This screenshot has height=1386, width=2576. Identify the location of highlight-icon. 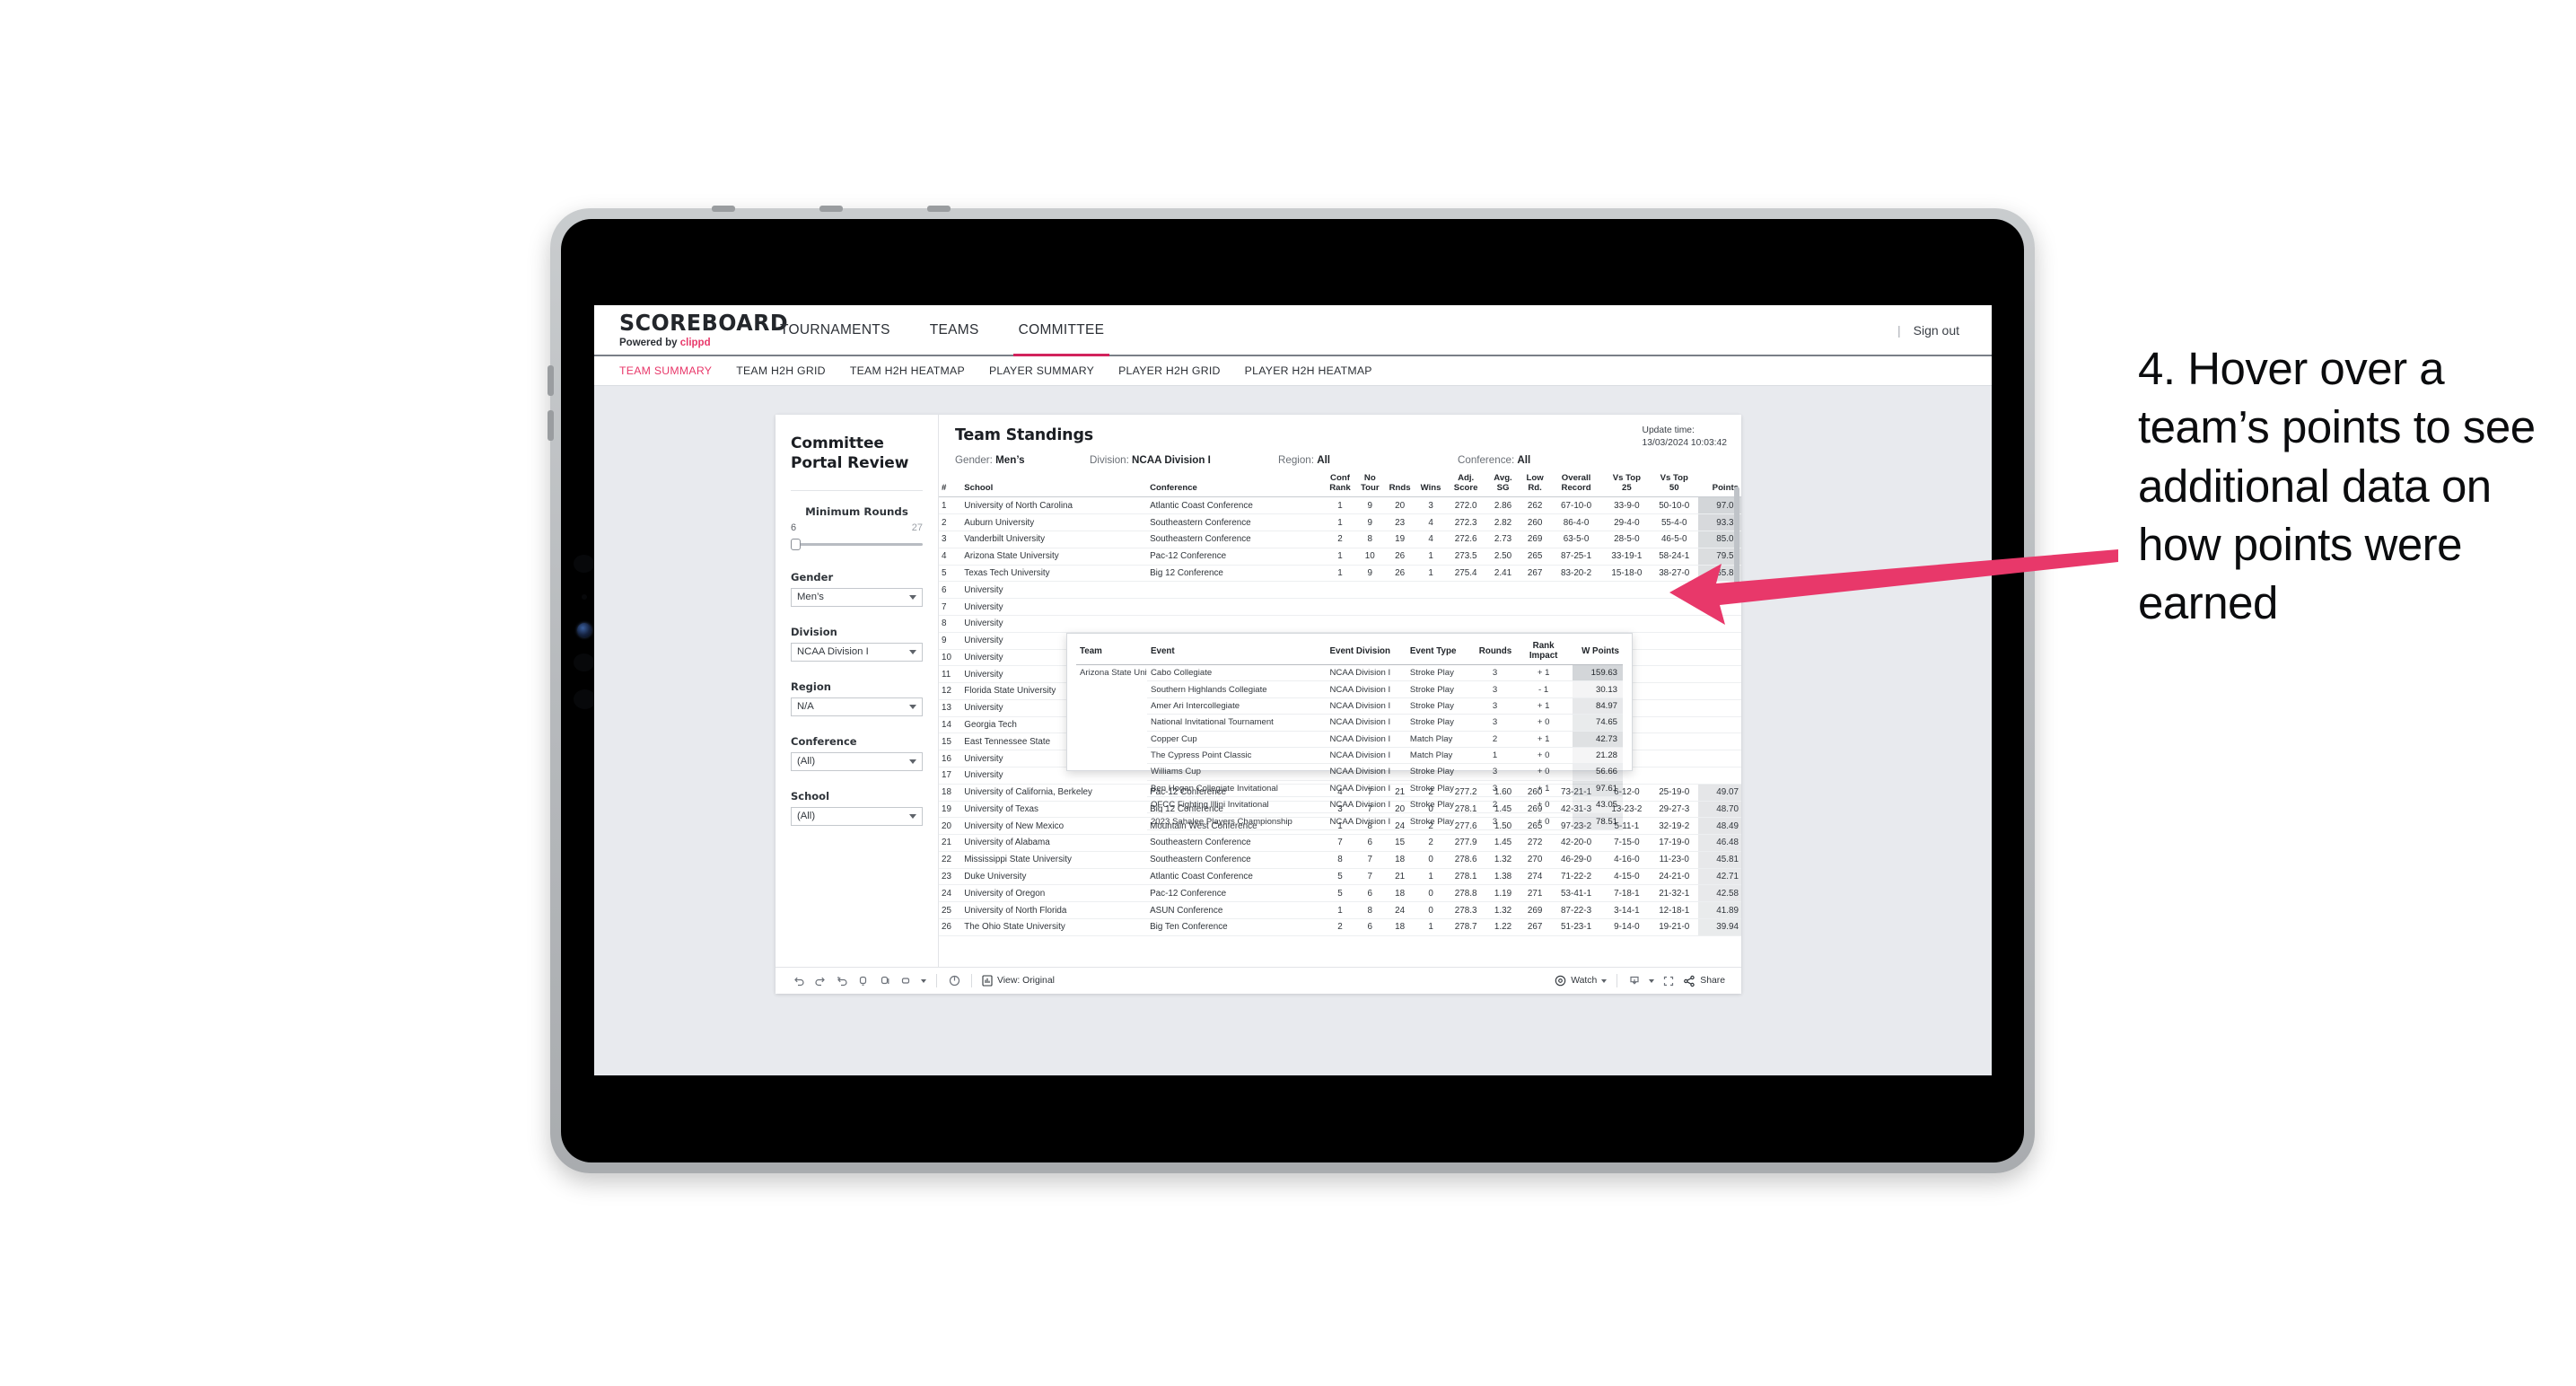
(906, 981).